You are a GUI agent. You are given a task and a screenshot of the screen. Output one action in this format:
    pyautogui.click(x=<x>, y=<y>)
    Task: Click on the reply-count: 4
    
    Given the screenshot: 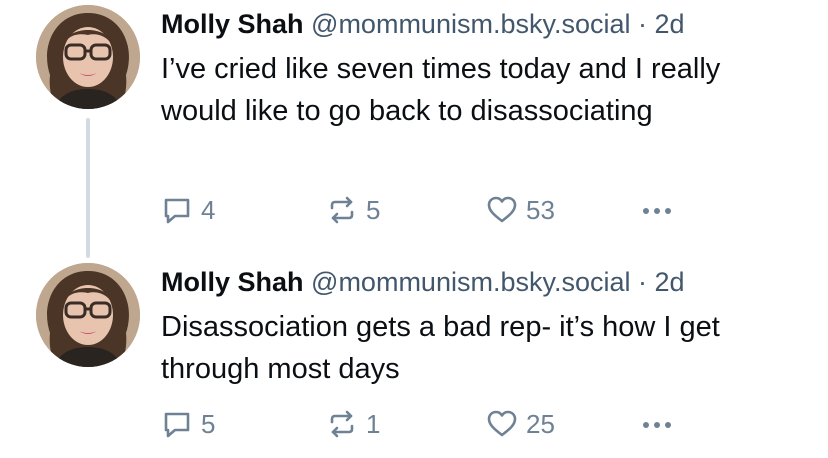 What is the action you would take?
    pyautogui.click(x=208, y=209)
    